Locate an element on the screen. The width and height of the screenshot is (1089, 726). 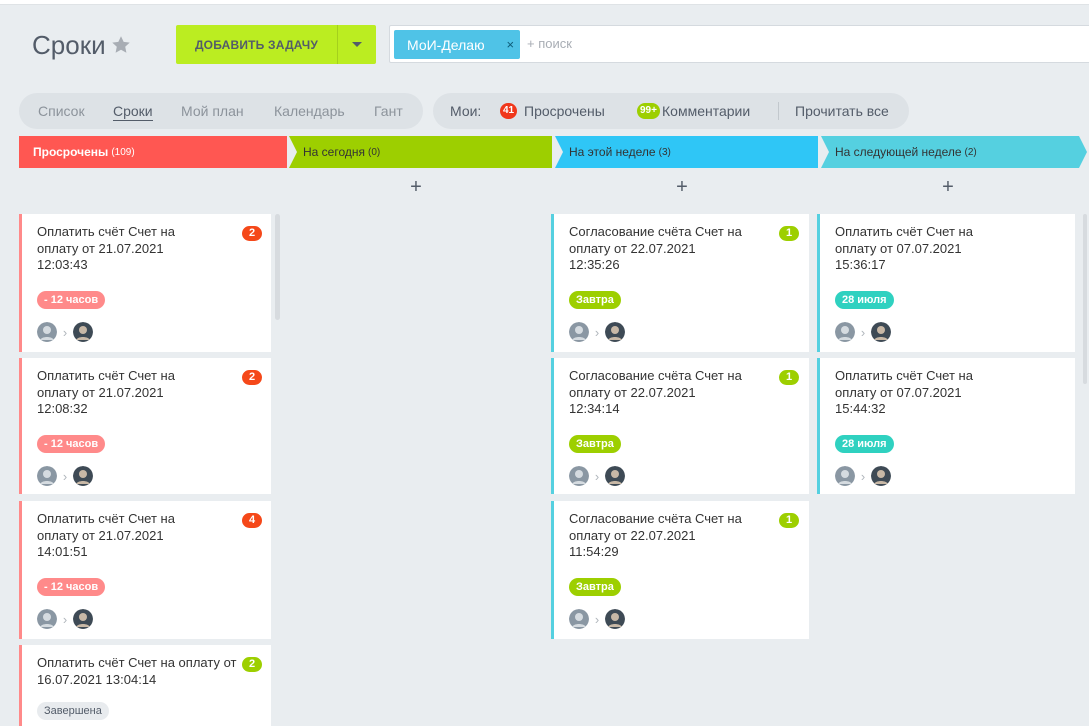
top-strip is located at coordinates (544, 2).